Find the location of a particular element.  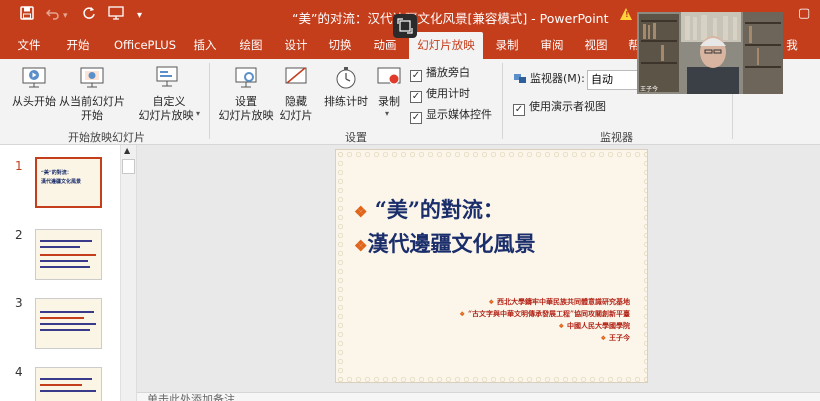

custom-slideshow-icon is located at coordinates (167, 80).